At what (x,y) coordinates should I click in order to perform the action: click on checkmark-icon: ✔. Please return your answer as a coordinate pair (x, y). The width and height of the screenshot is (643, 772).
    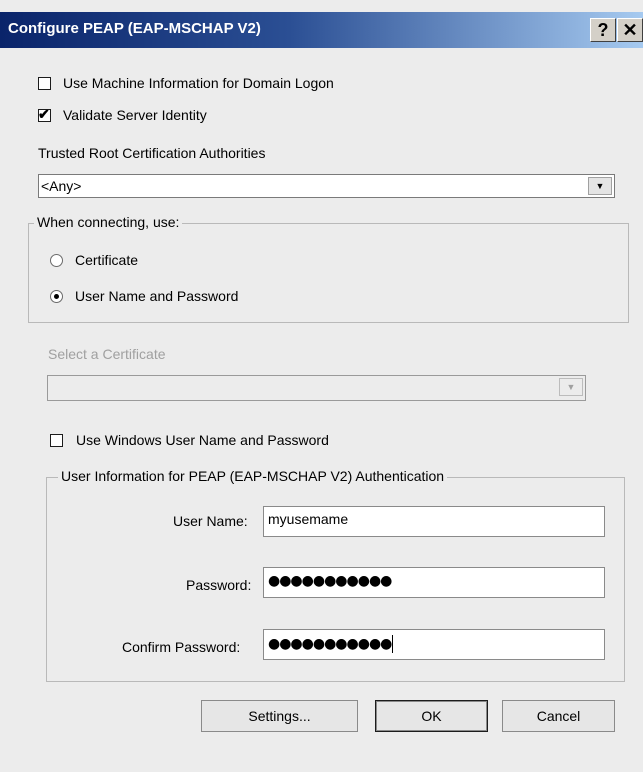
    Looking at the image, I should click on (44, 114).